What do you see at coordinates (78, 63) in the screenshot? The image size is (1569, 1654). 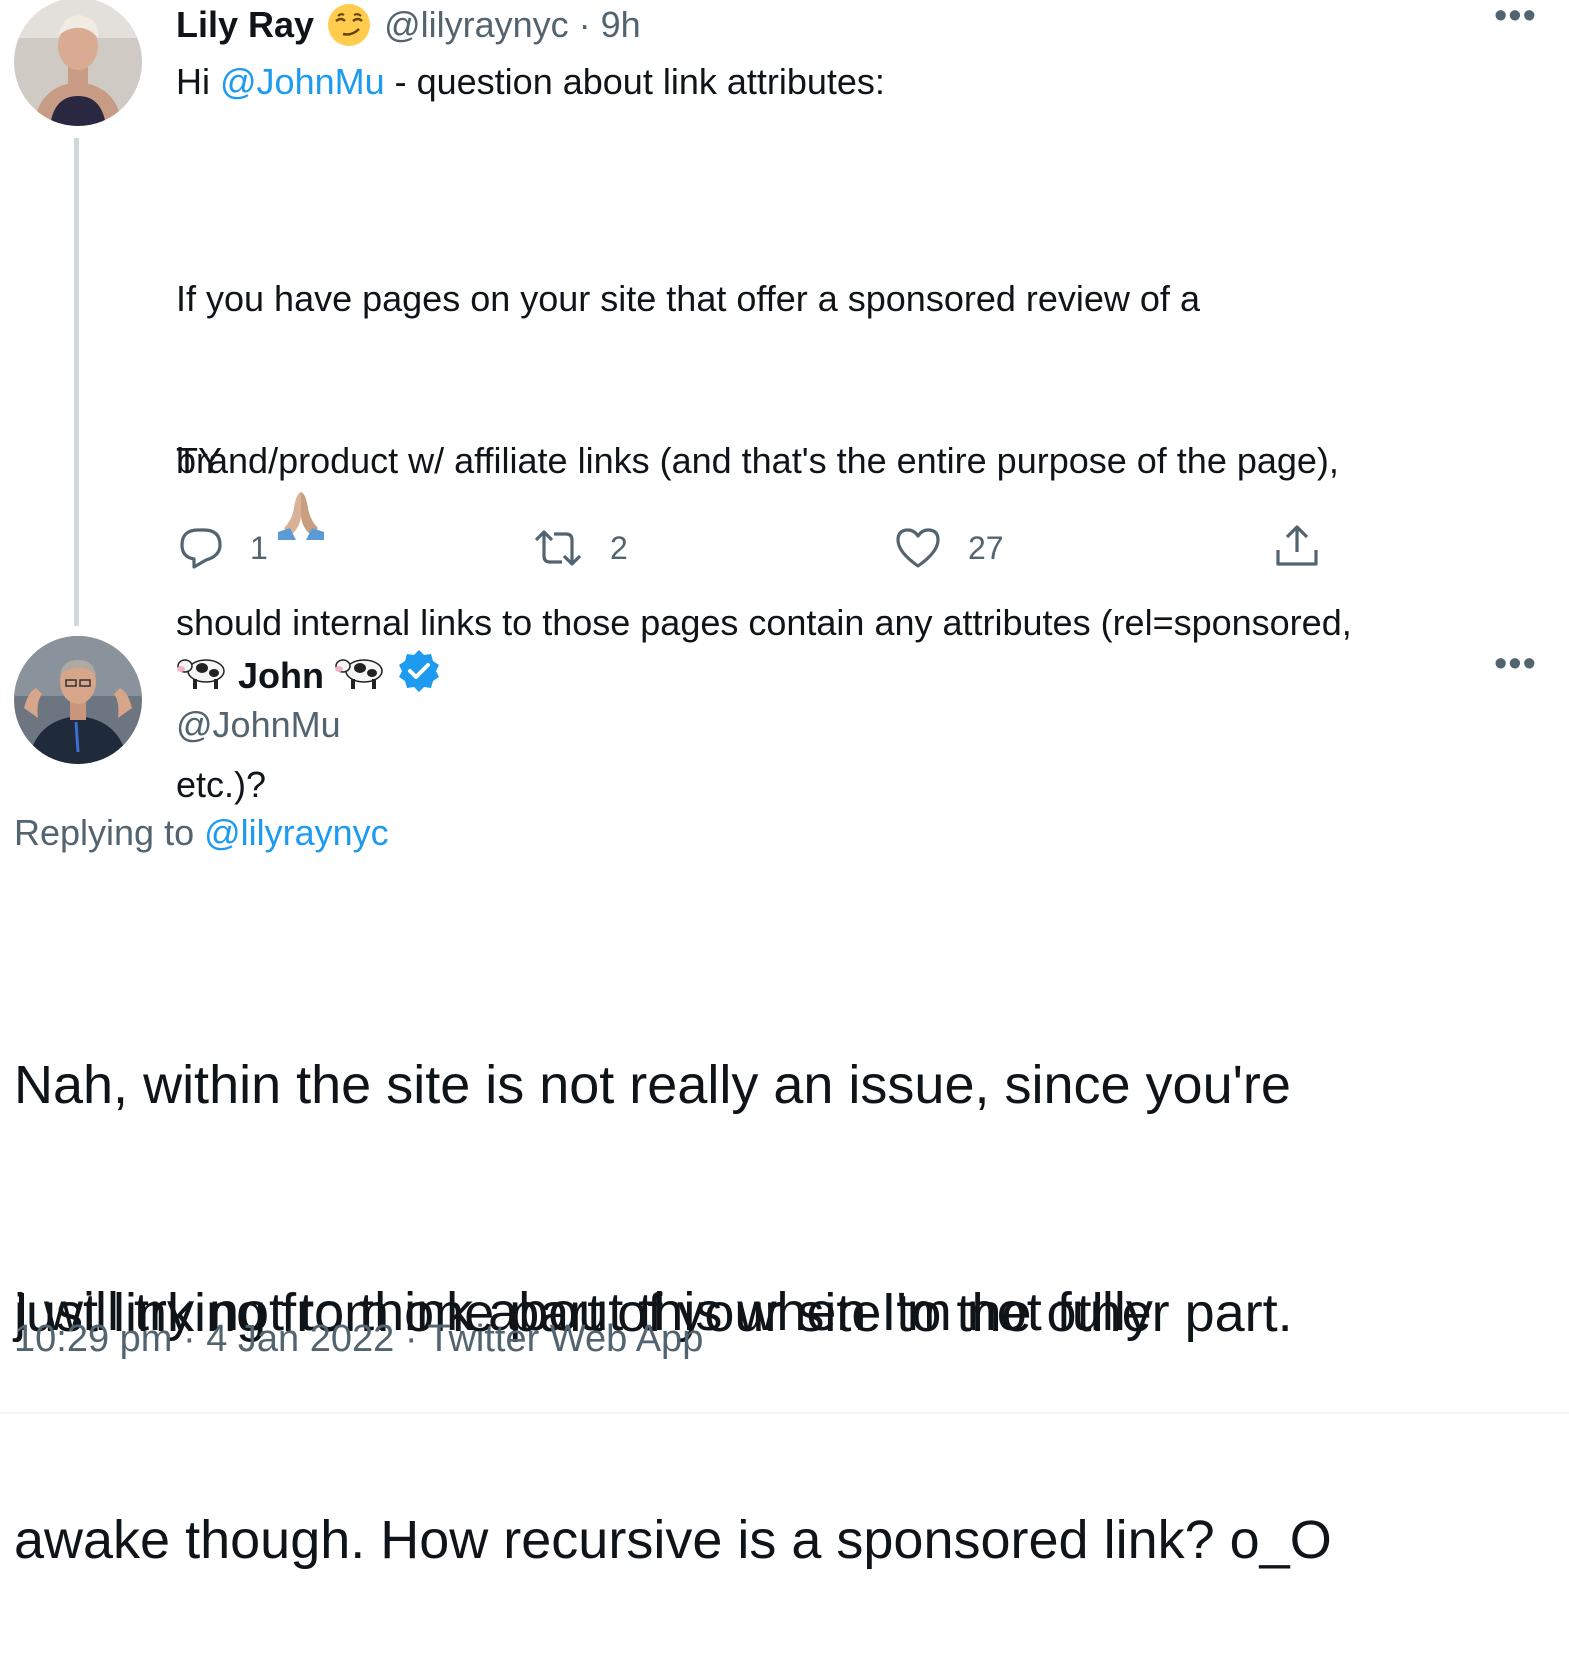 I see `lily-avatar` at bounding box center [78, 63].